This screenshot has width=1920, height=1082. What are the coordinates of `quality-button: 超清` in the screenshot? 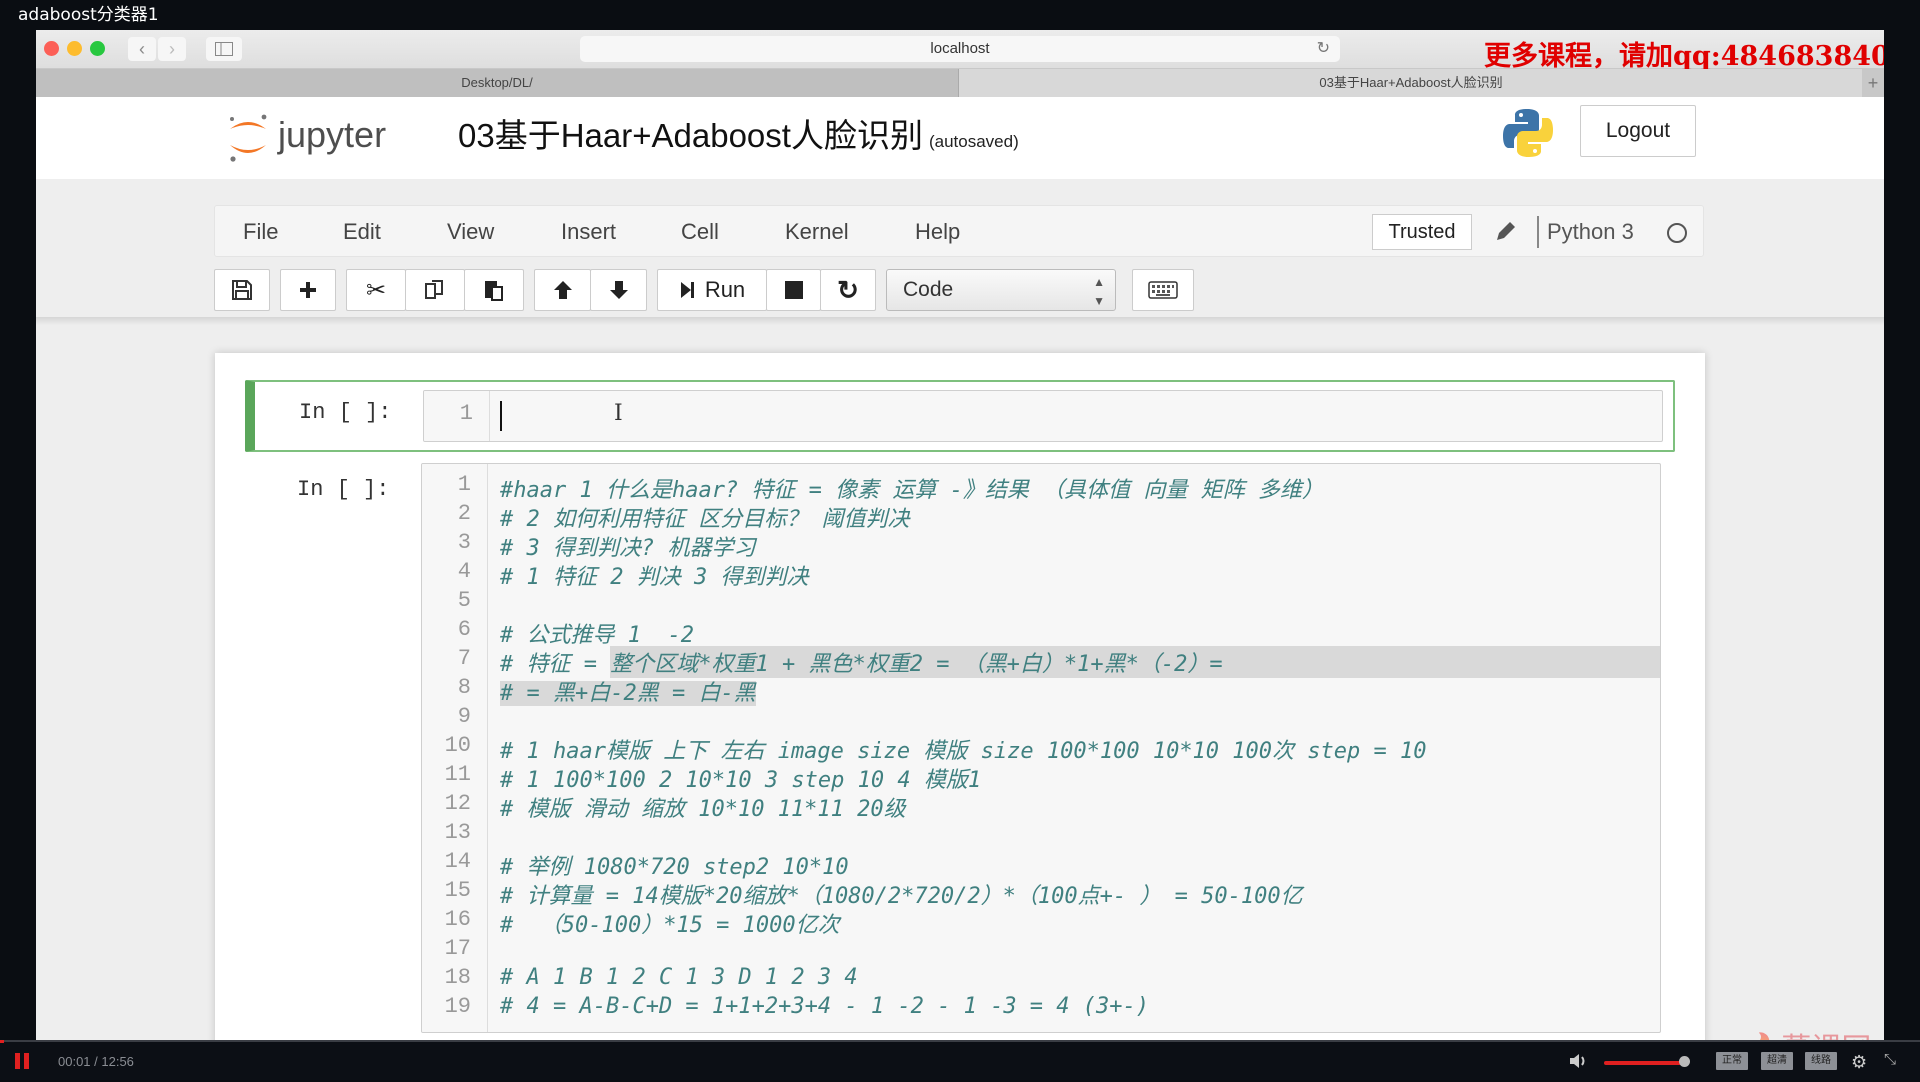 It's located at (1777, 1061).